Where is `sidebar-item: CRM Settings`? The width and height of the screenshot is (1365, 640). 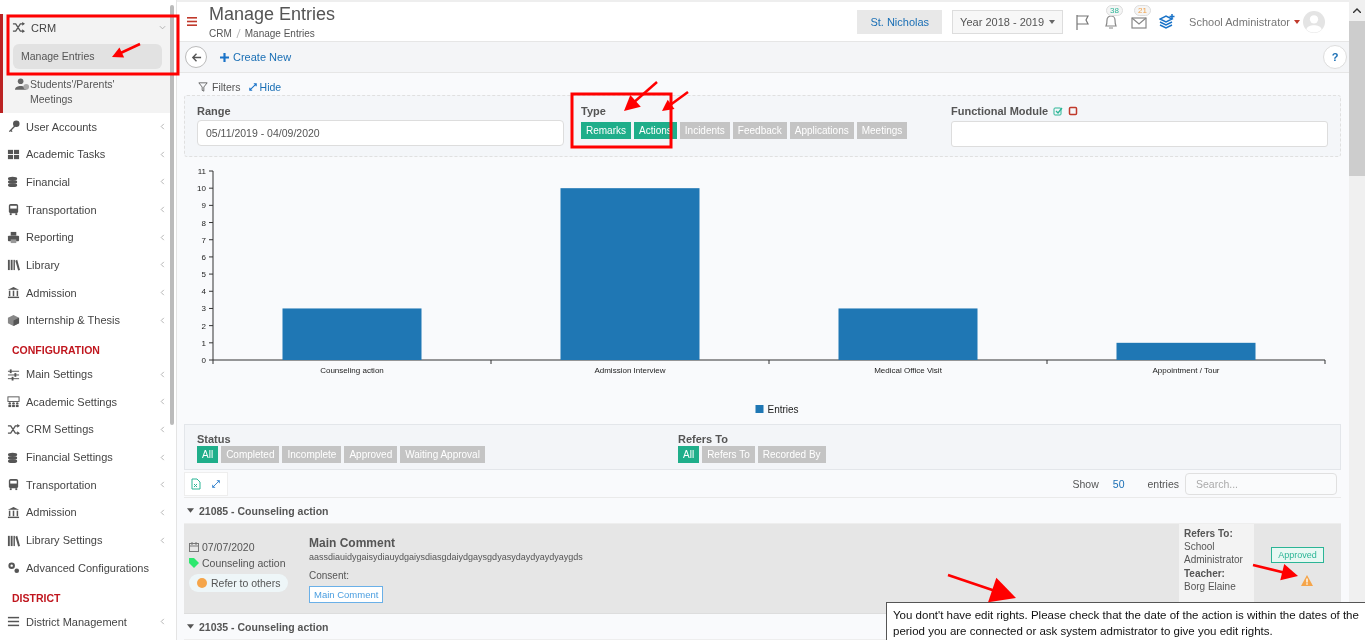 sidebar-item: CRM Settings is located at coordinates (85, 429).